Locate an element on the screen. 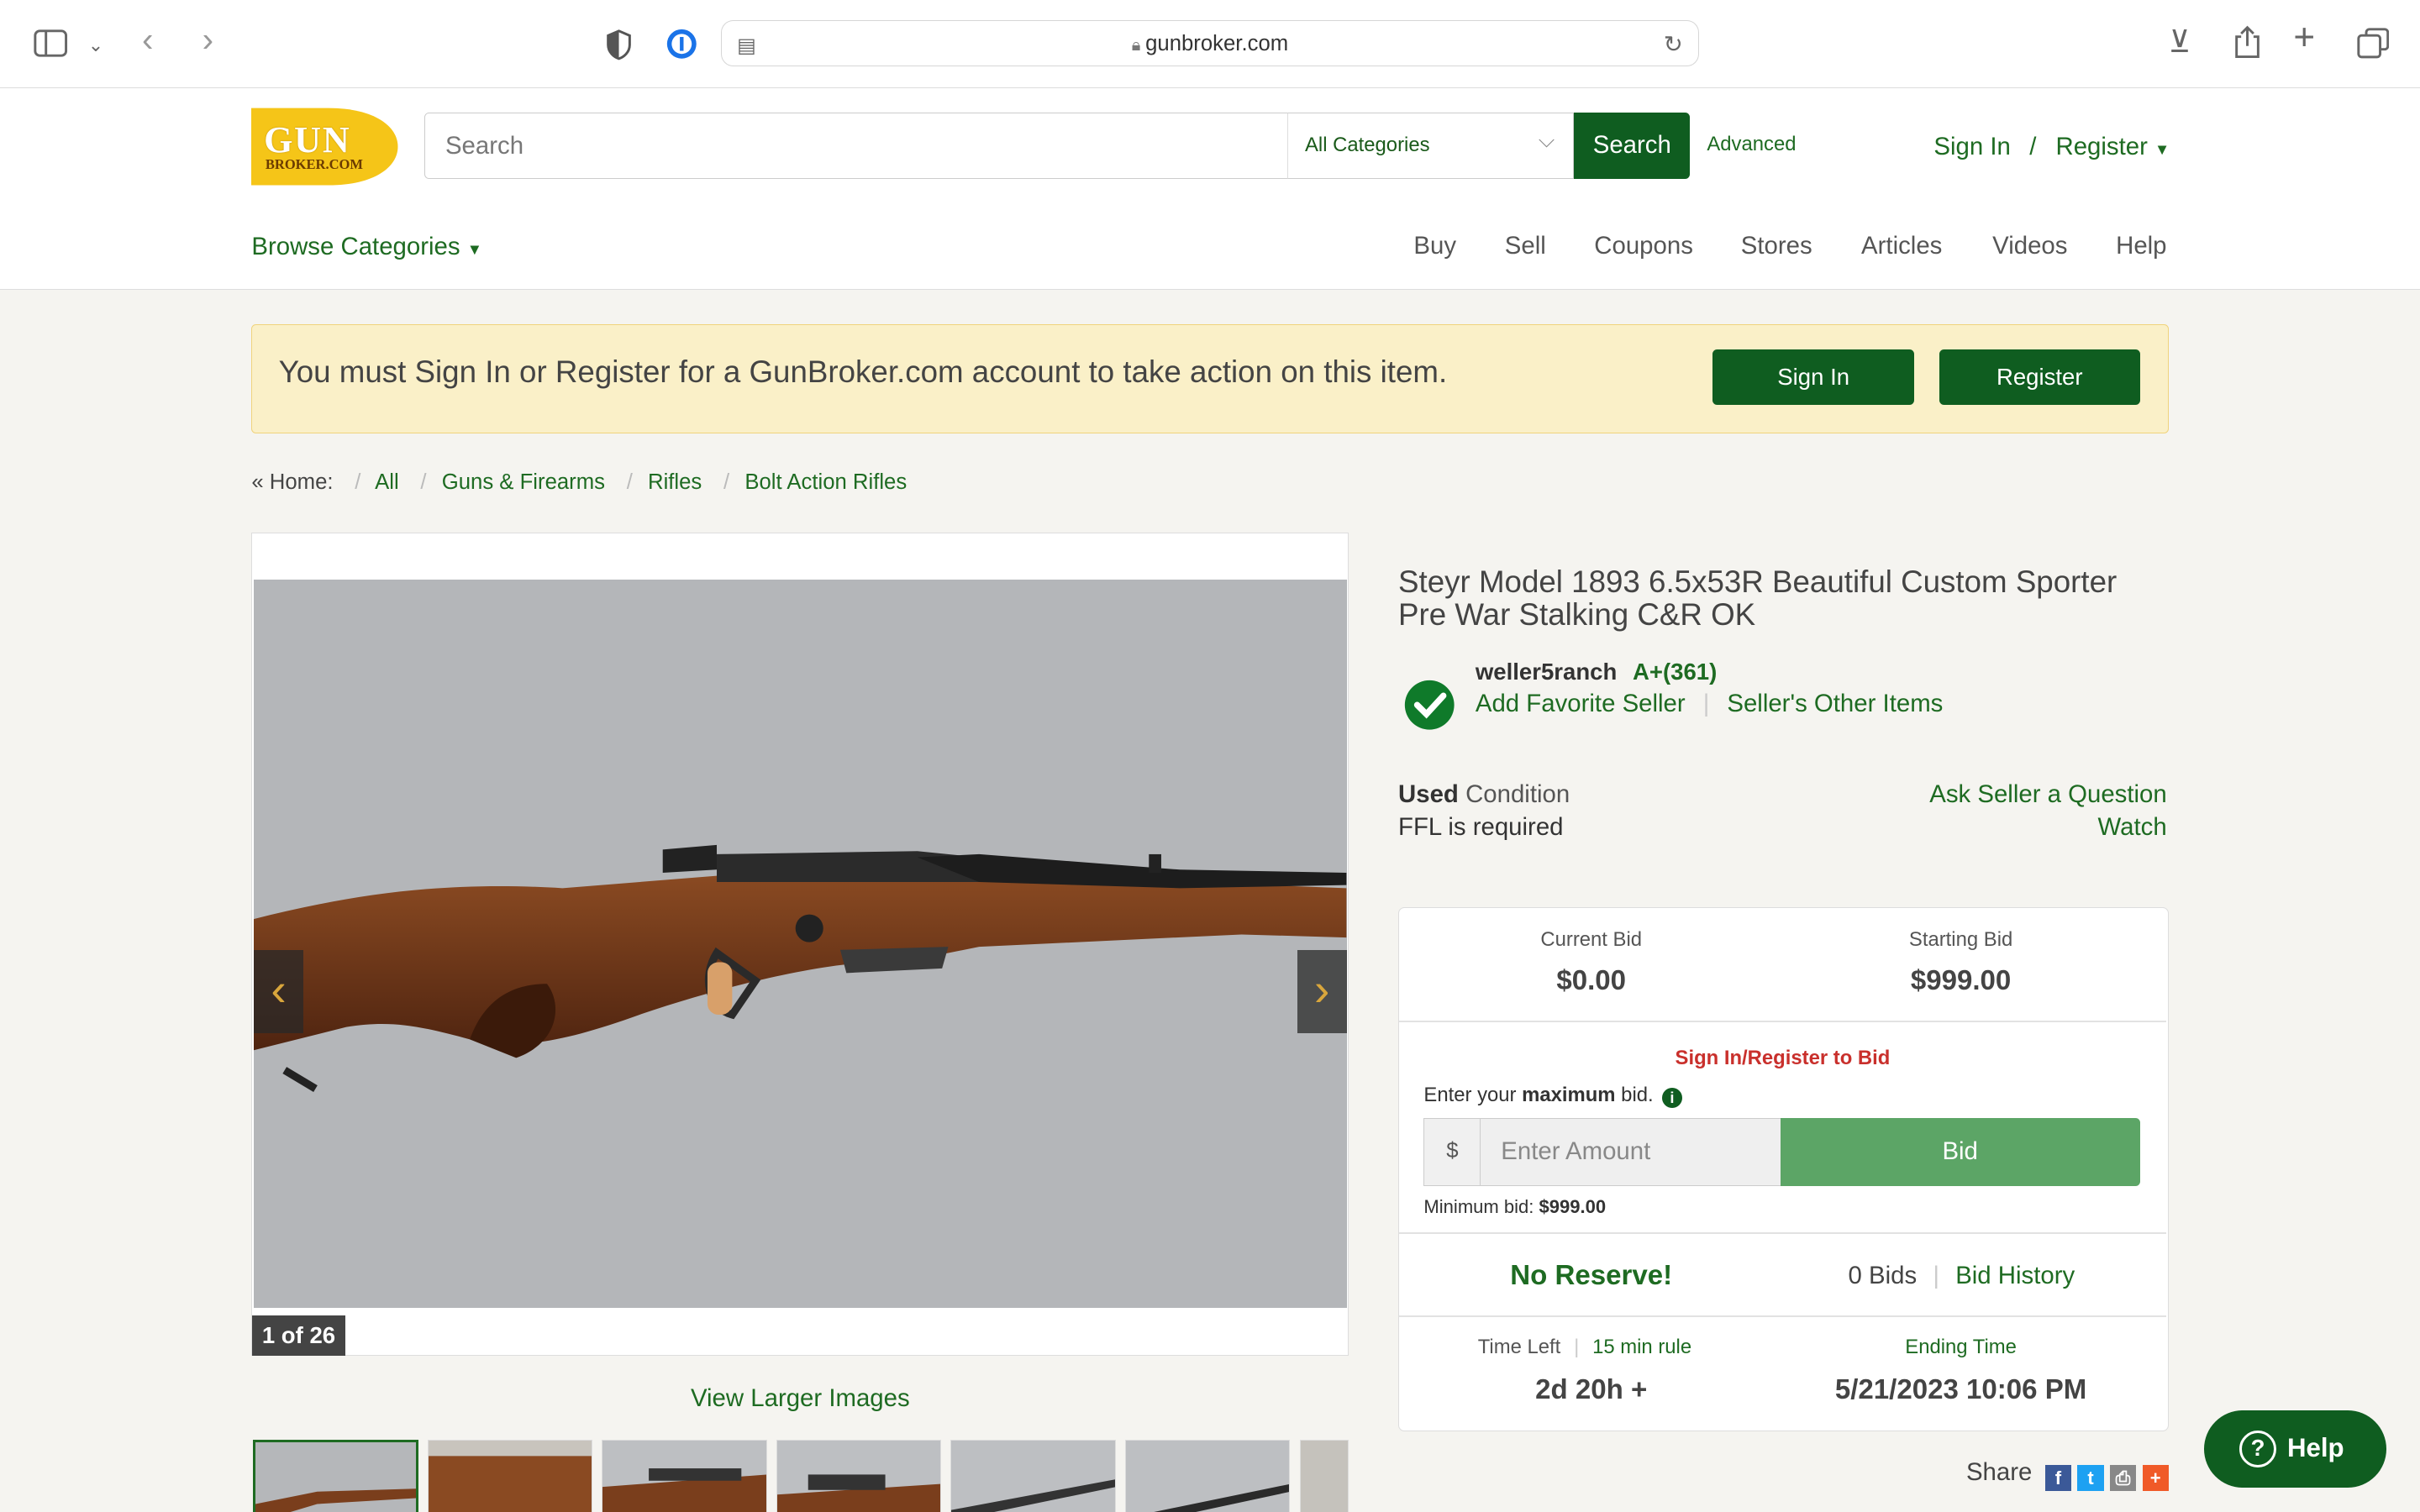  time-left: Time Left | 15 min rule is located at coordinates (1585, 1346).